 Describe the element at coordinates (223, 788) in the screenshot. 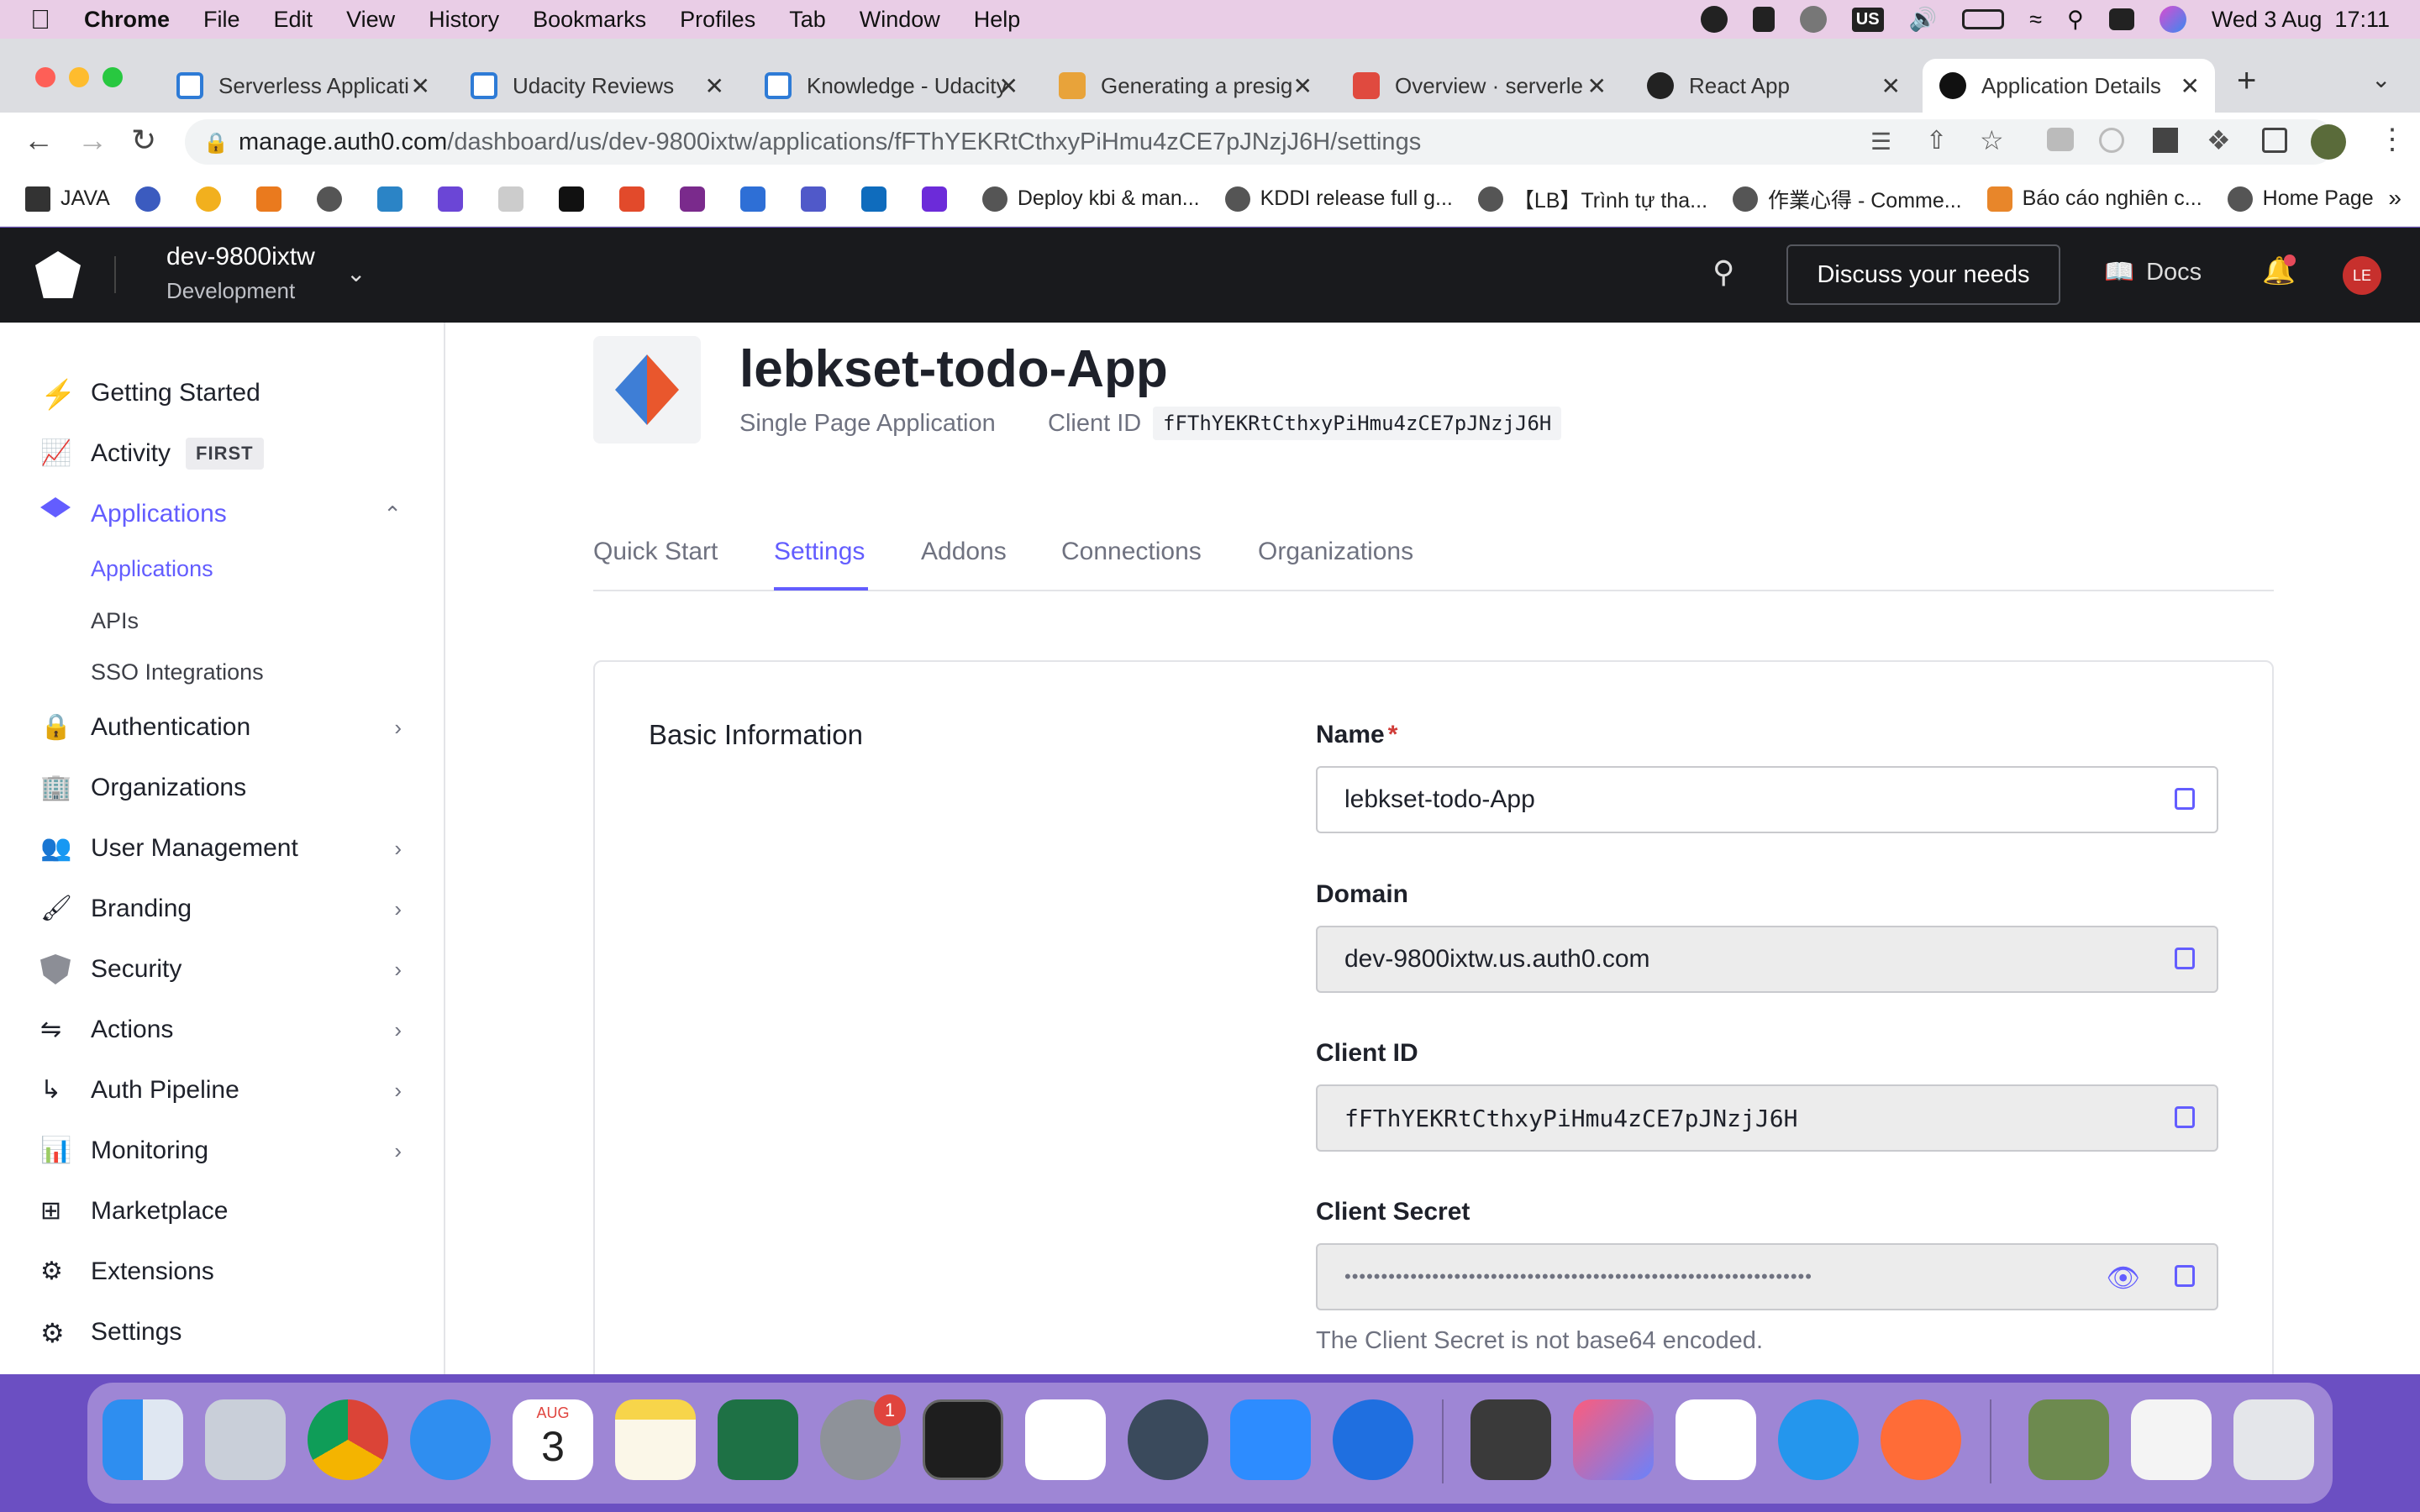

I see `sidebar-item-organizations: 🏢 Organizations` at that location.